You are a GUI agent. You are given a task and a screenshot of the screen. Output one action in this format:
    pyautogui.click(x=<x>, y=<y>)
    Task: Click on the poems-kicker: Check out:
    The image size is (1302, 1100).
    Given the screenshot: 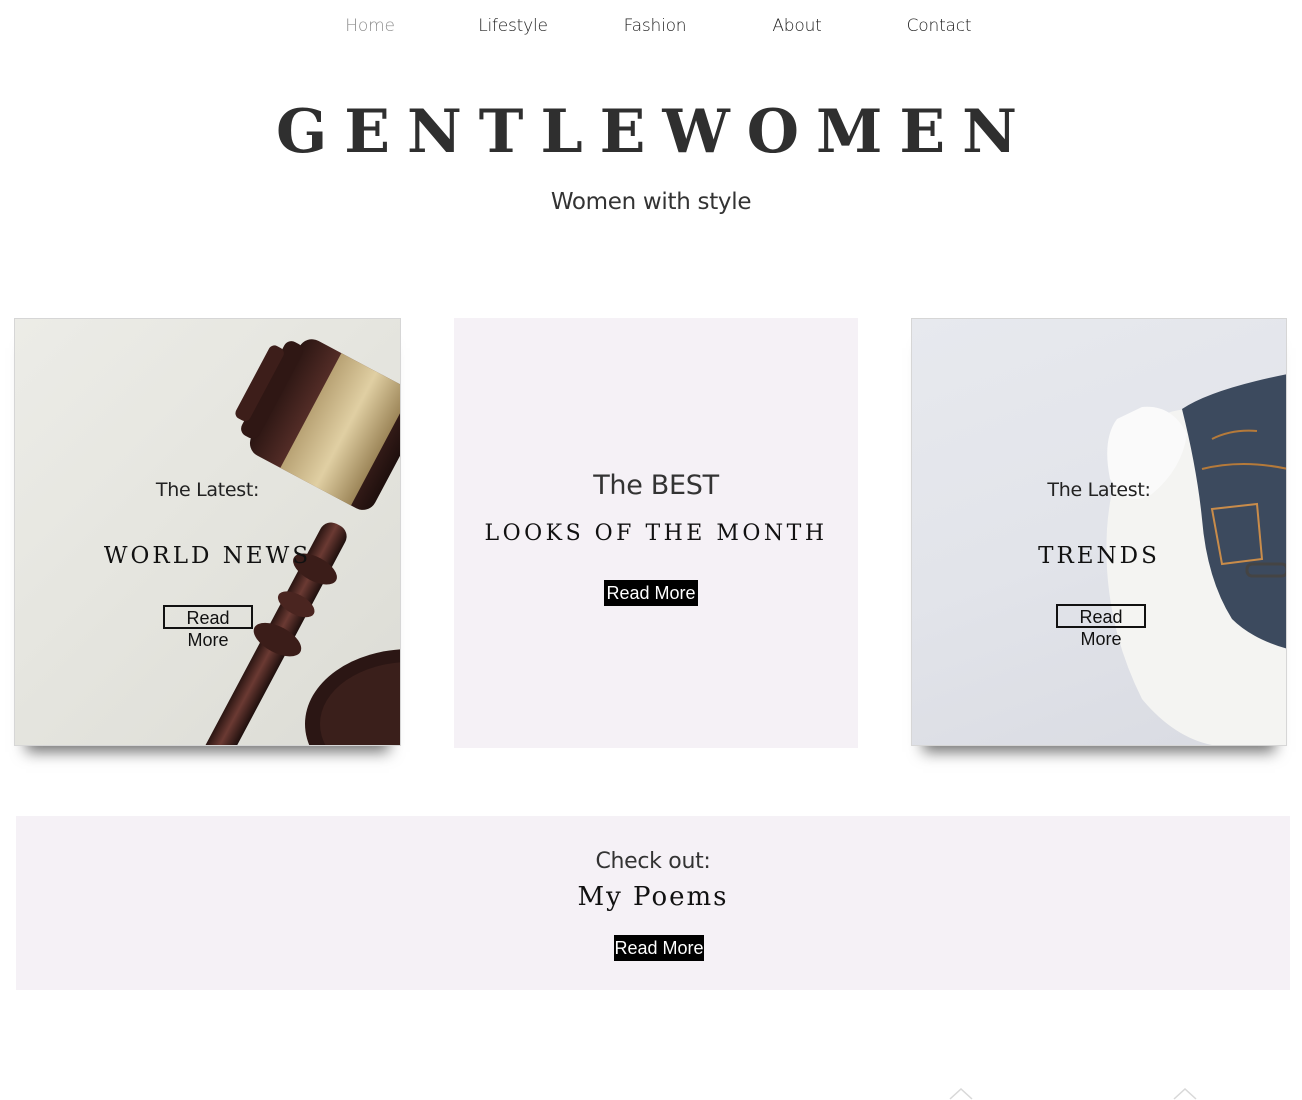 What is the action you would take?
    pyautogui.click(x=653, y=861)
    